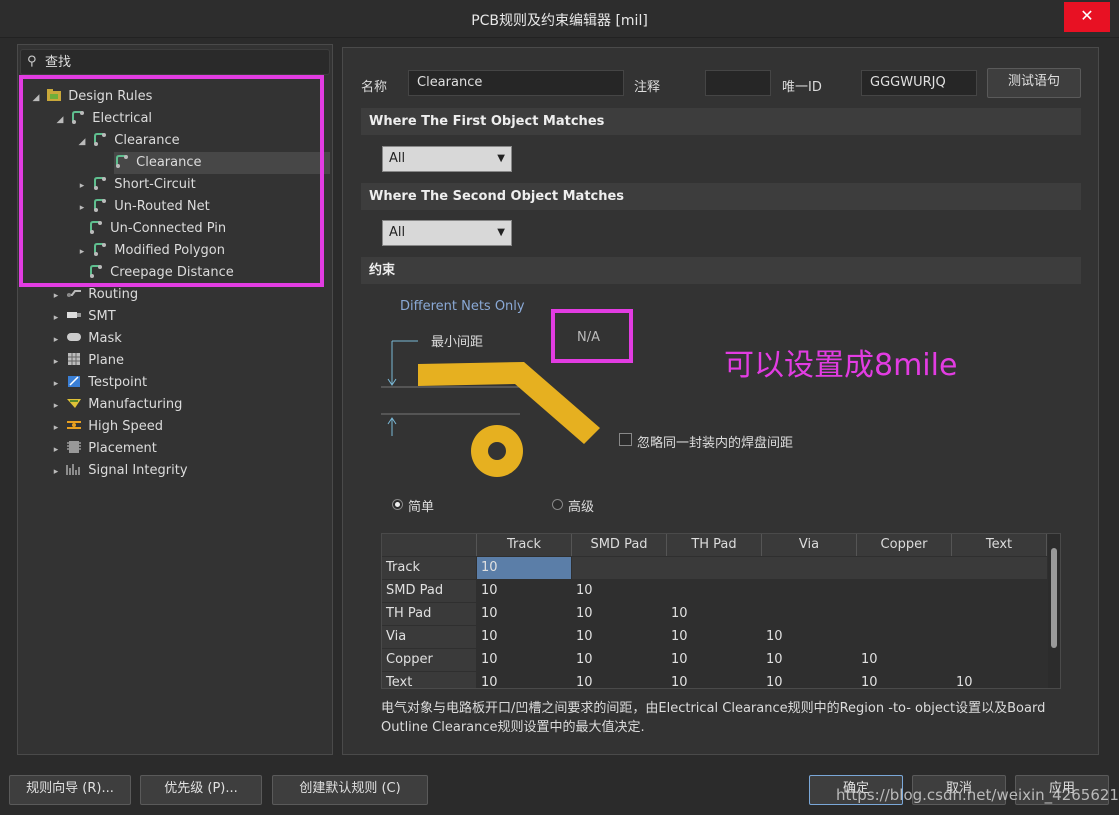  Describe the element at coordinates (447, 233) in the screenshot. I see `second-match-select: All ▼` at that location.